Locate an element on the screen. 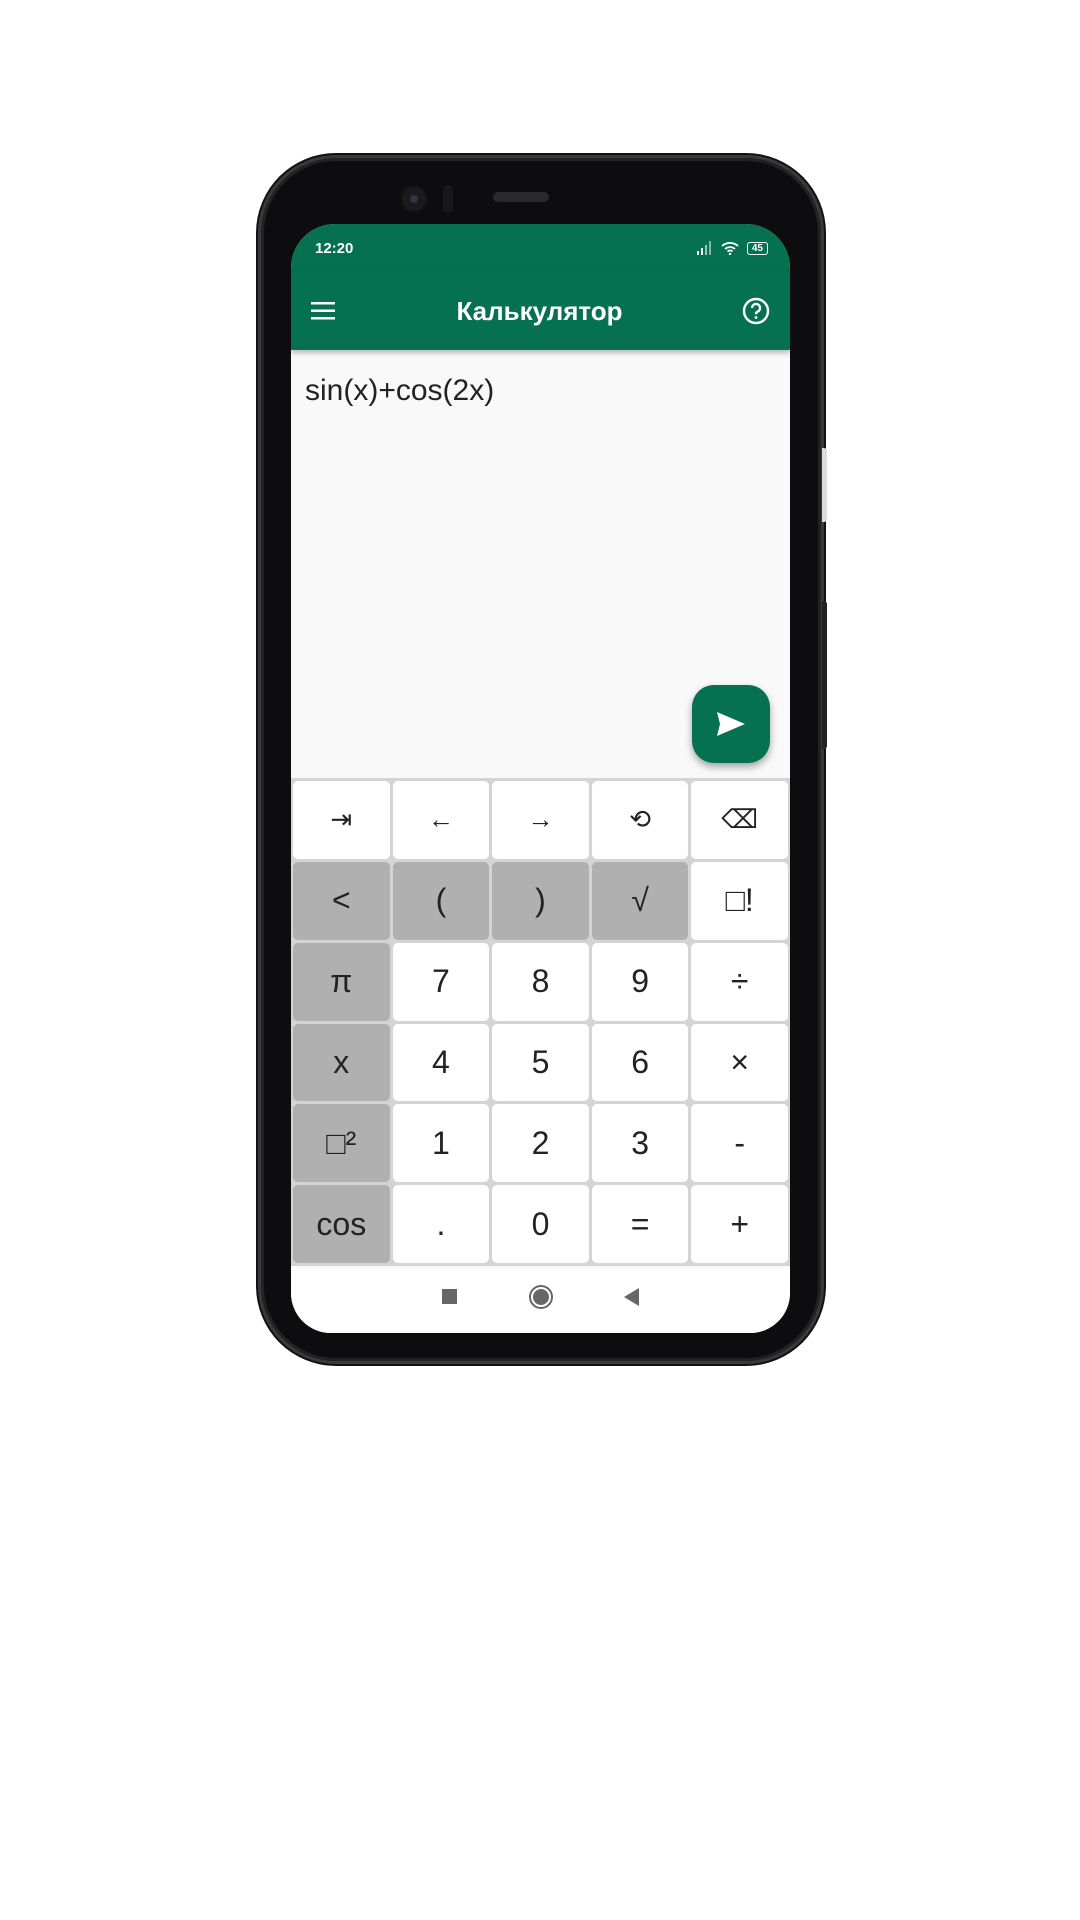  key-4: 4 is located at coordinates (441, 1062).